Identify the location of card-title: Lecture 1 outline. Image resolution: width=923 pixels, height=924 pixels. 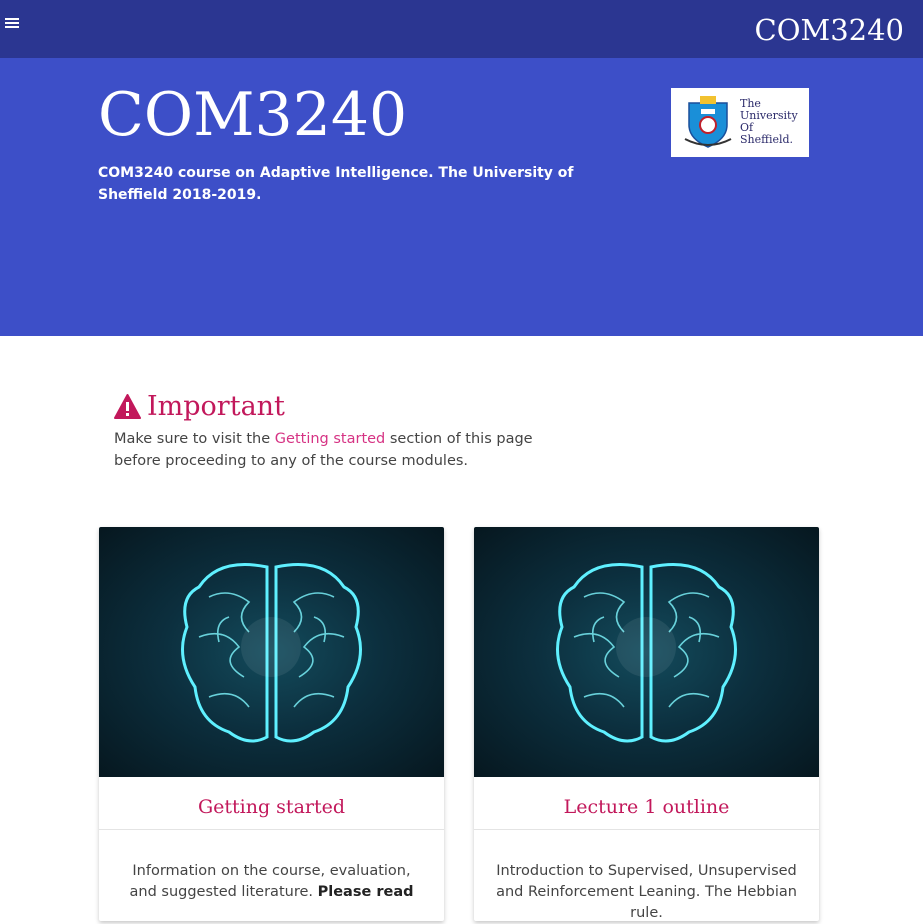
(646, 803).